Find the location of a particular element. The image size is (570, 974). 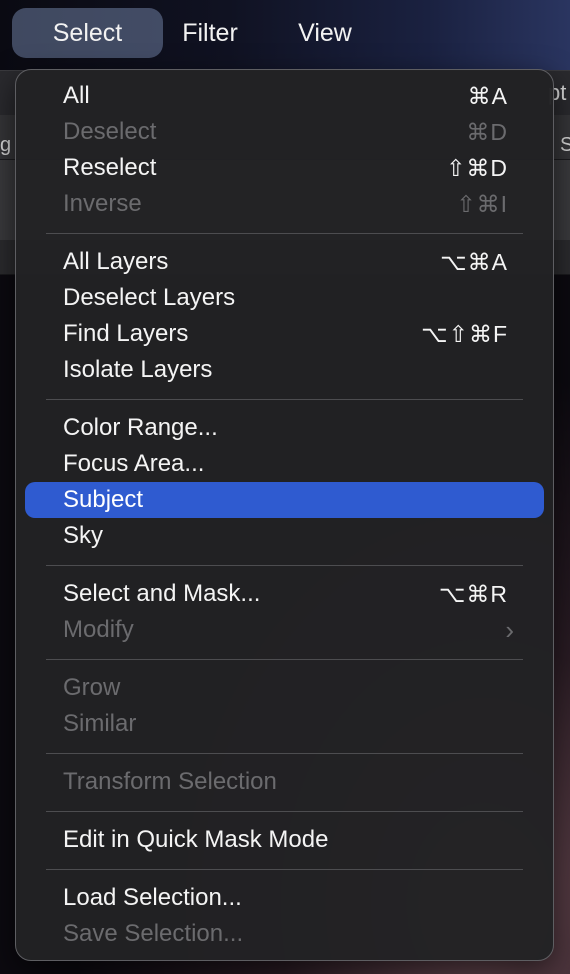

menu-item-shortcut: ⌥⌘R is located at coordinates (473, 594).